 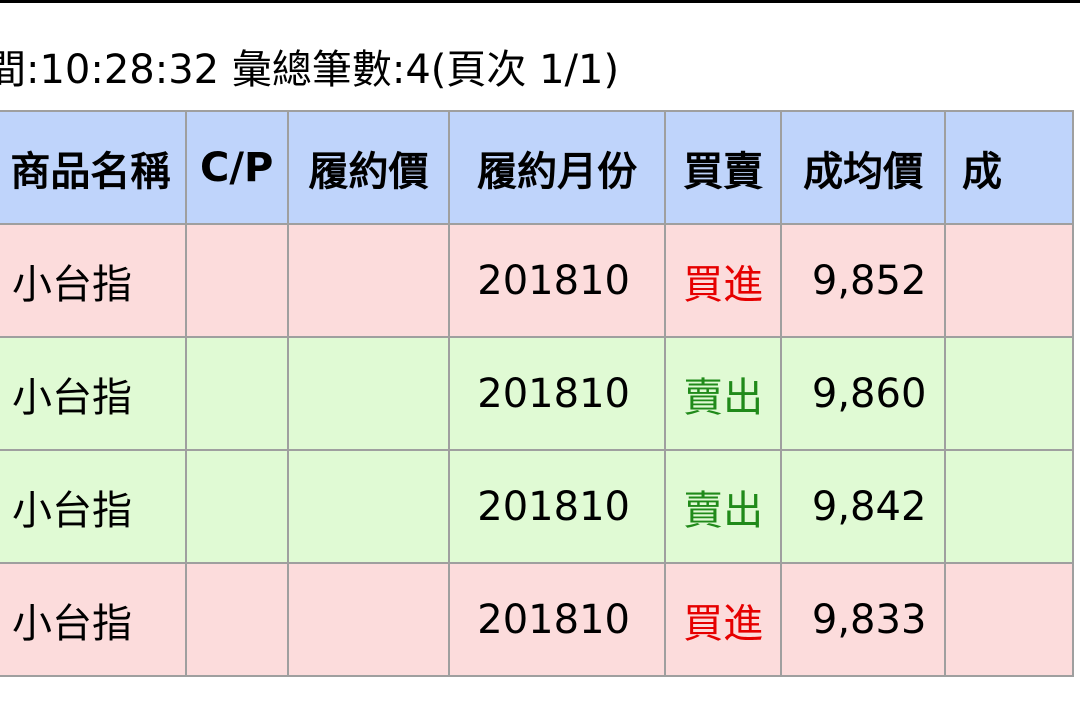 I want to click on header-truncated-column: 成, so click(x=1009, y=167).